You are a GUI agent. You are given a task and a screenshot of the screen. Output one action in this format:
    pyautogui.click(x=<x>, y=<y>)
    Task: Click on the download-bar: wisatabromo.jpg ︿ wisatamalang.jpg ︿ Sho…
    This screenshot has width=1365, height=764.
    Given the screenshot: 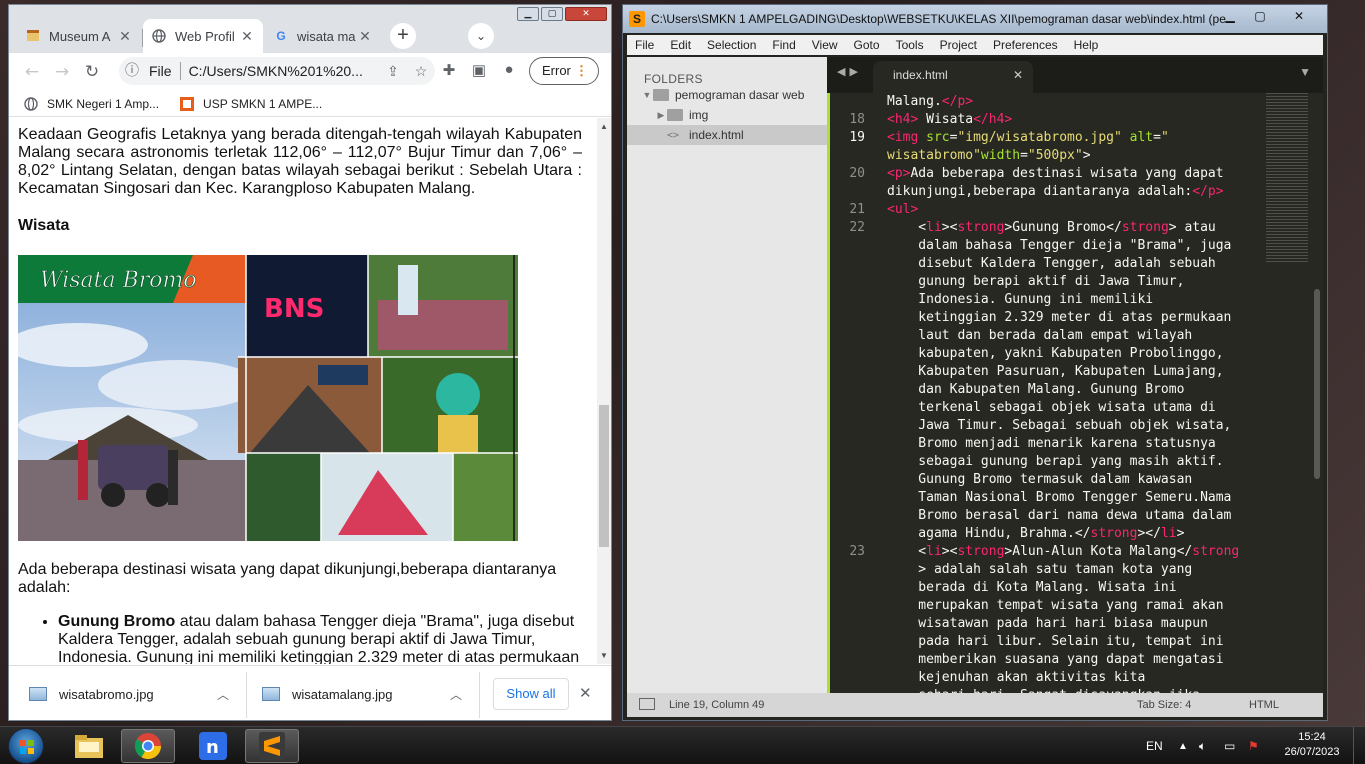 What is the action you would take?
    pyautogui.click(x=310, y=692)
    